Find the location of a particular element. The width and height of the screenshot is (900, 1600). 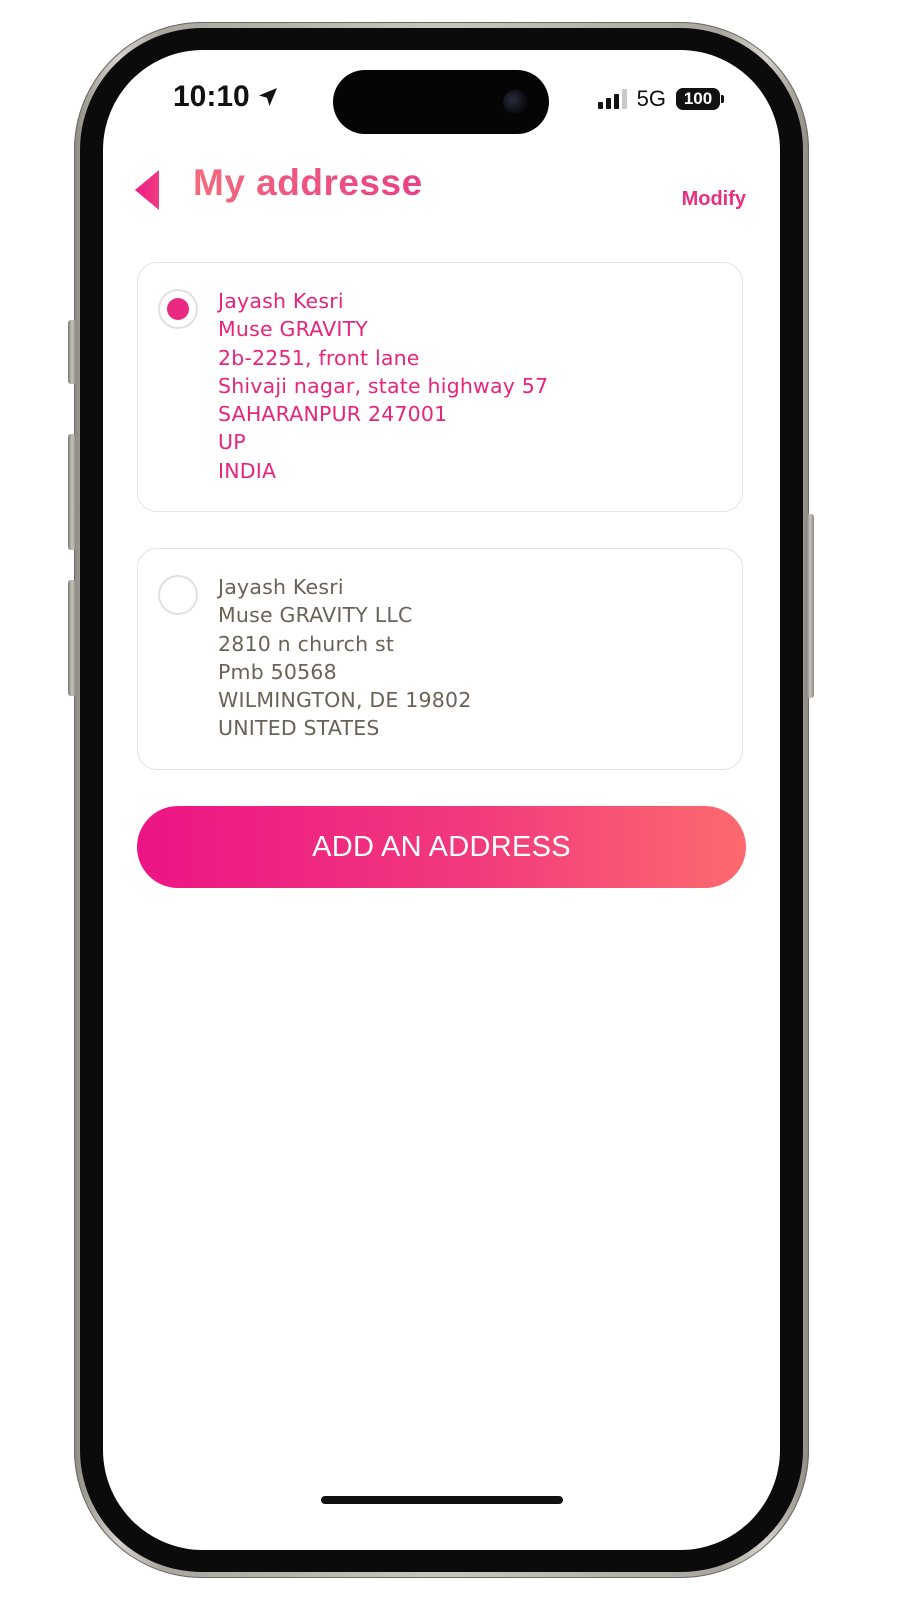

address-line: Shivaji nagar, state highway 57 is located at coordinates (383, 385).